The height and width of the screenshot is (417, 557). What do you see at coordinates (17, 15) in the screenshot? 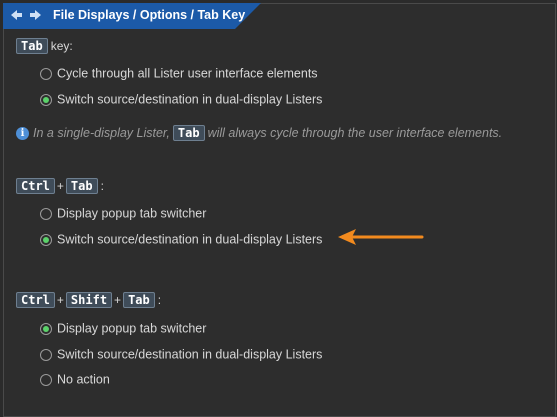
I see `arrow-left-icon` at bounding box center [17, 15].